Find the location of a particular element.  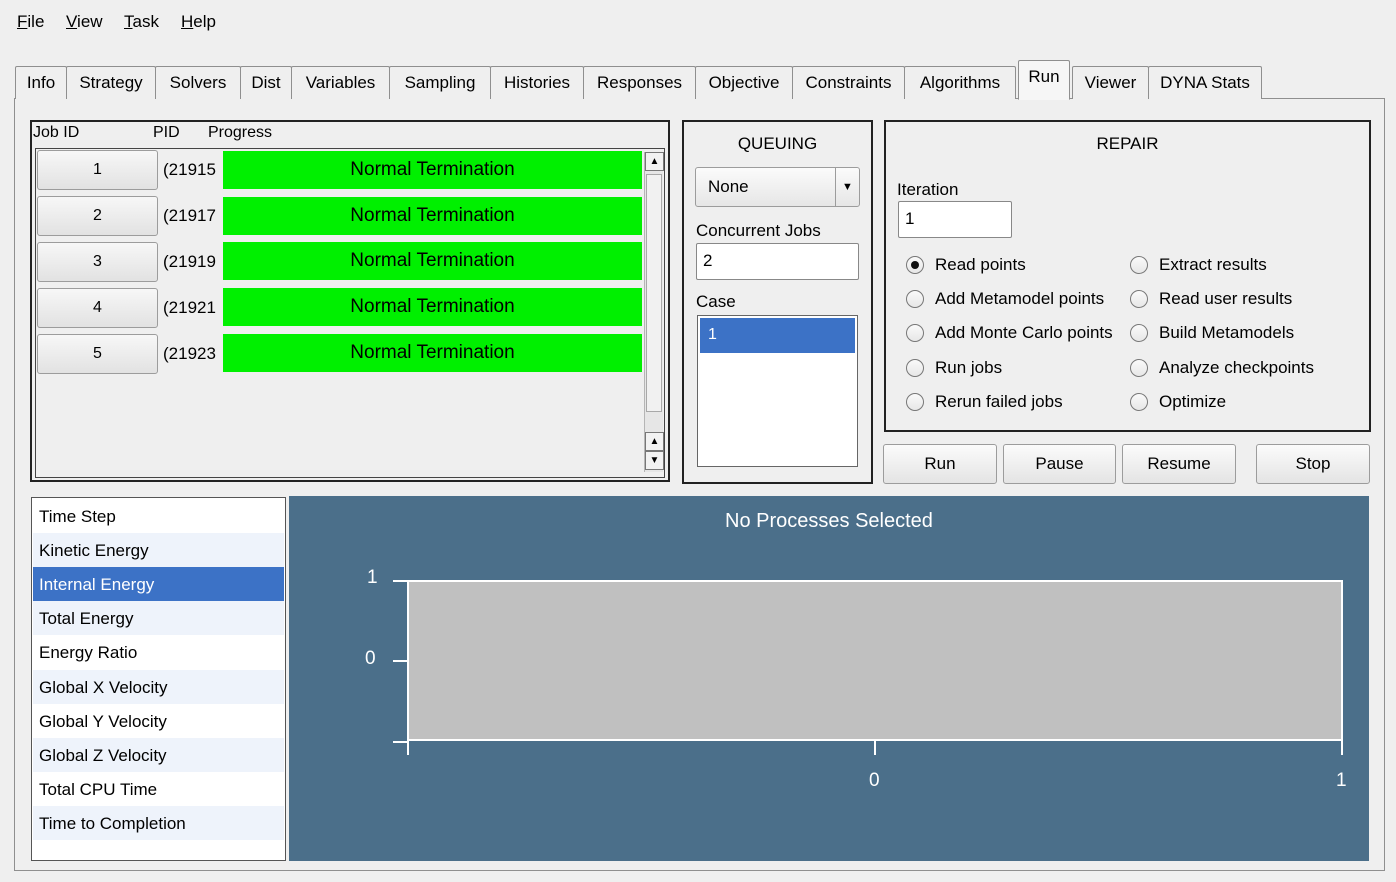

tab-solvers: Solvers is located at coordinates (198, 82).